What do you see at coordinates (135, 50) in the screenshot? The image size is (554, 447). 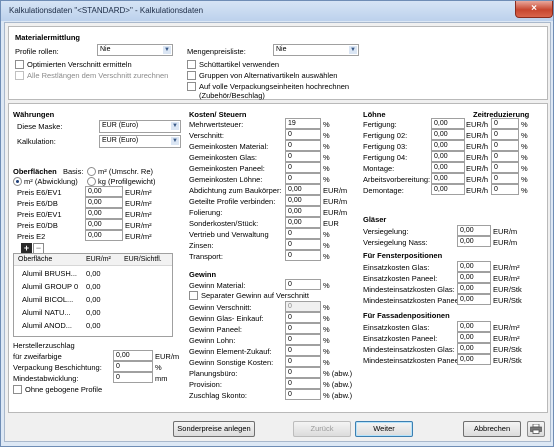 I see `profile-rollen-select: Nie ▼` at bounding box center [135, 50].